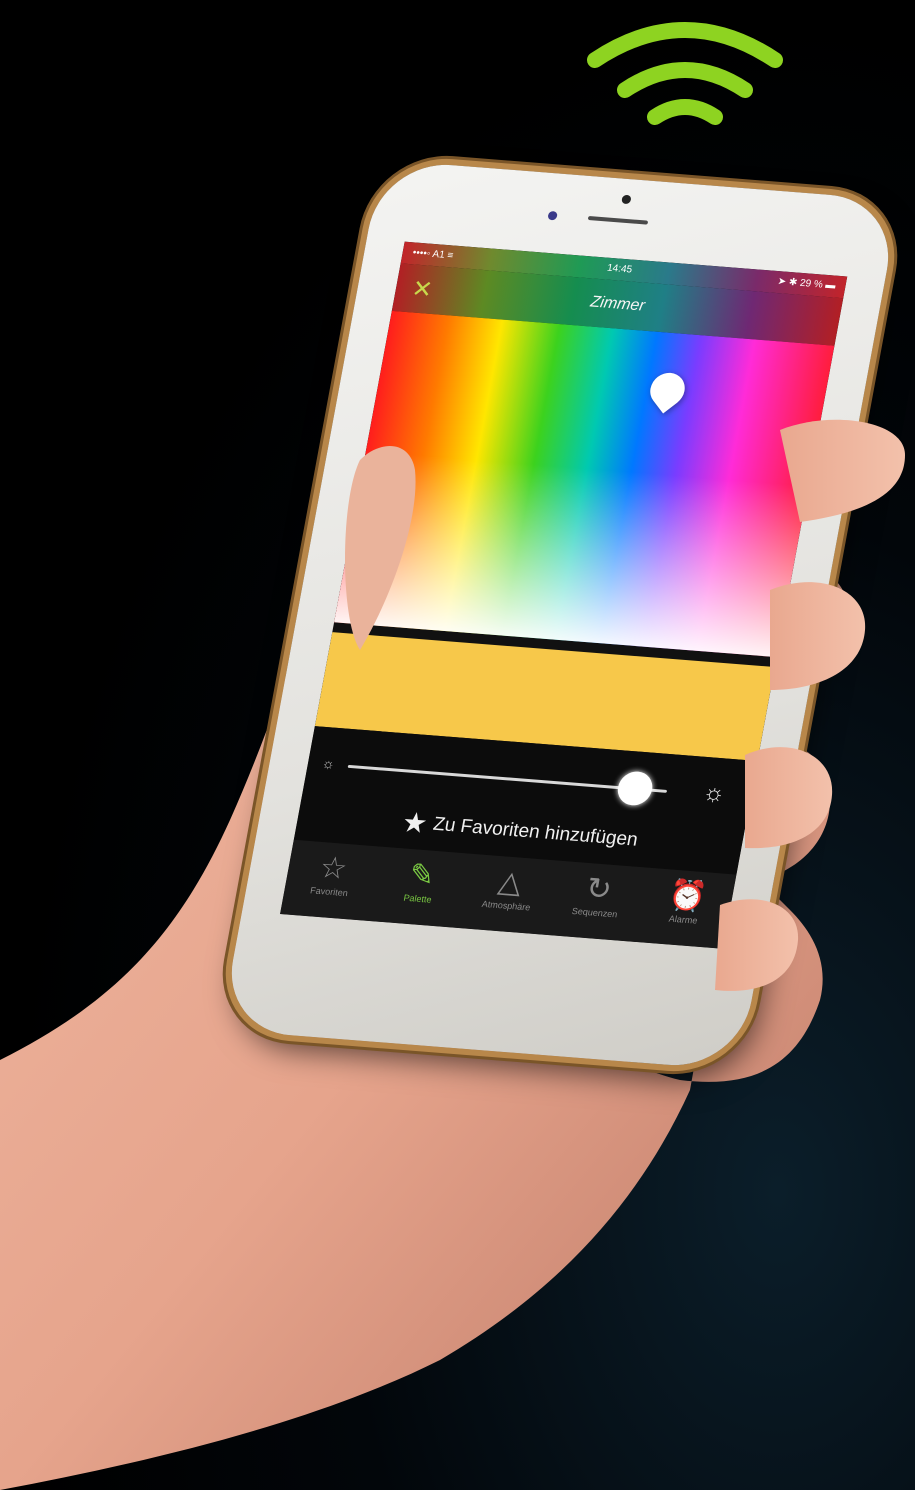  Describe the element at coordinates (535, 832) in the screenshot. I see `add-to-favorites-label: Zu Favoriten hinzufügen` at that location.